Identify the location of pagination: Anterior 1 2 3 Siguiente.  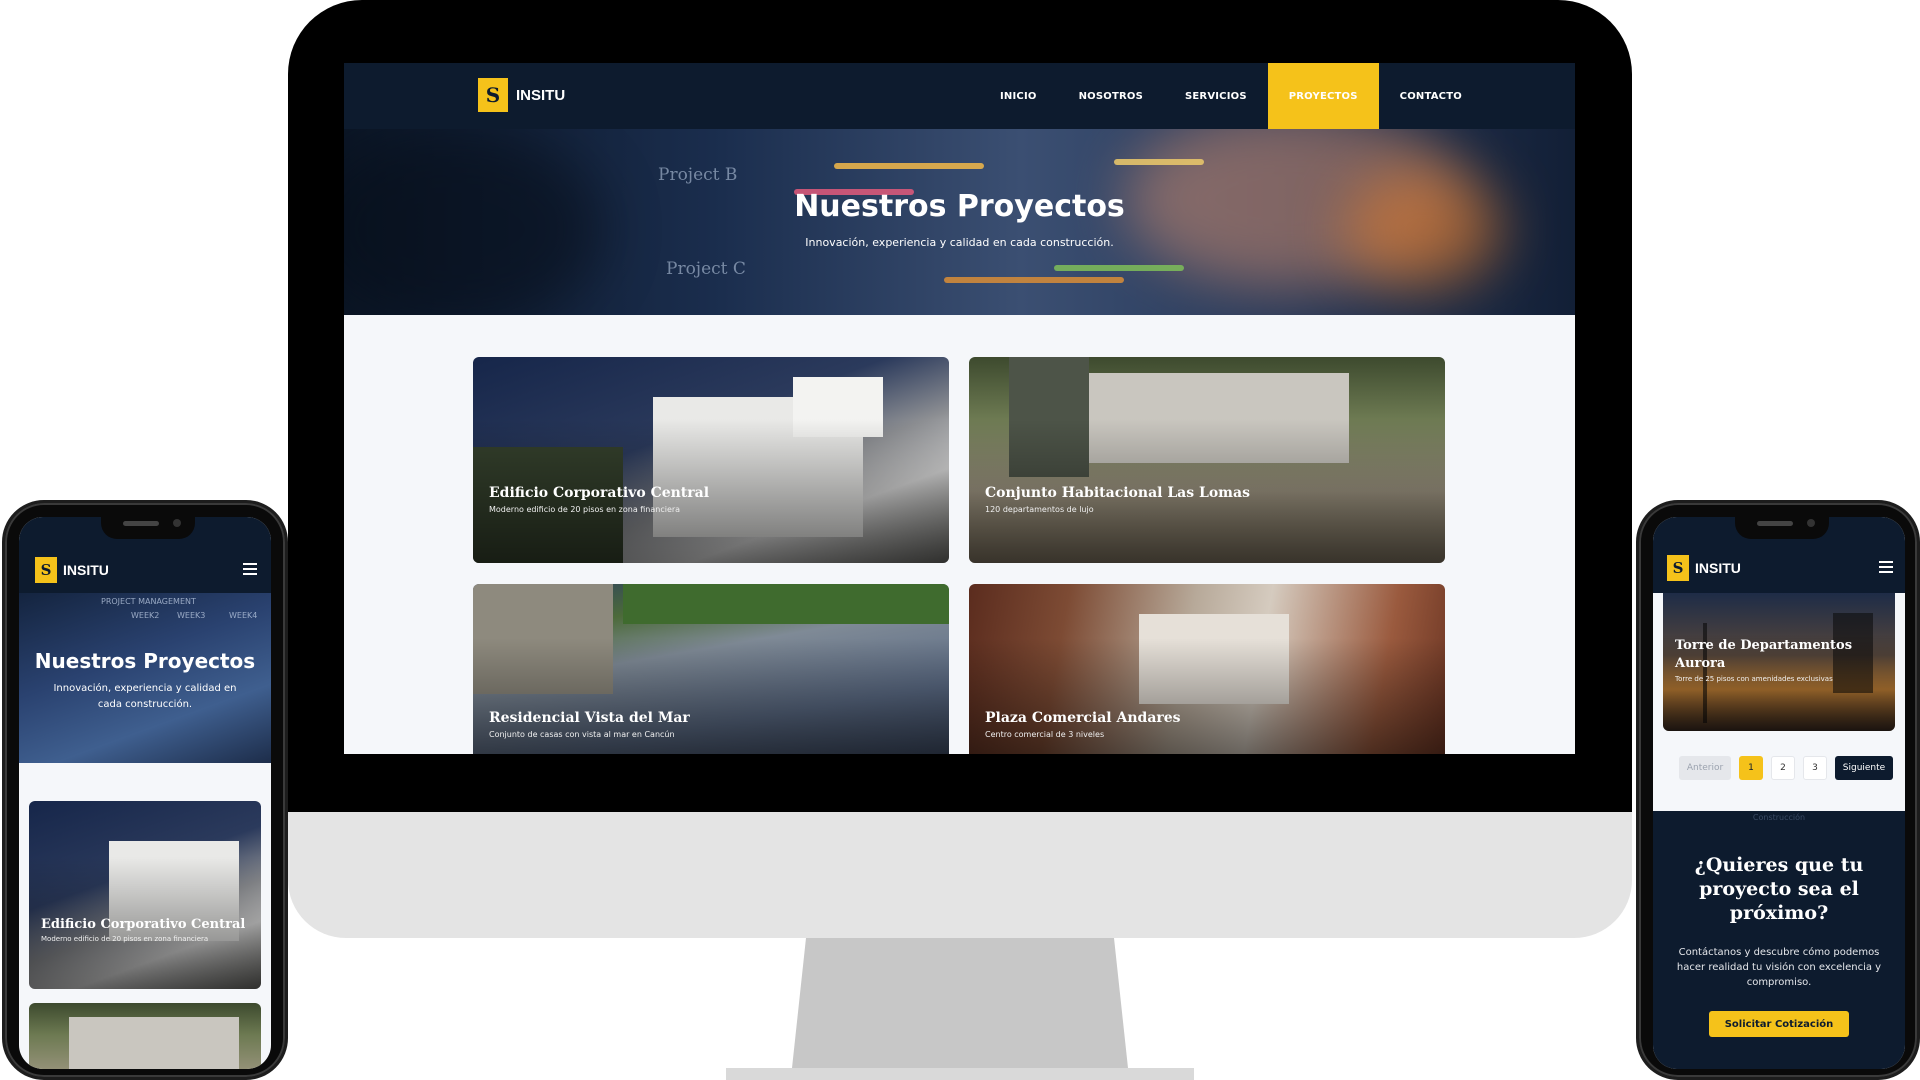
(1786, 768).